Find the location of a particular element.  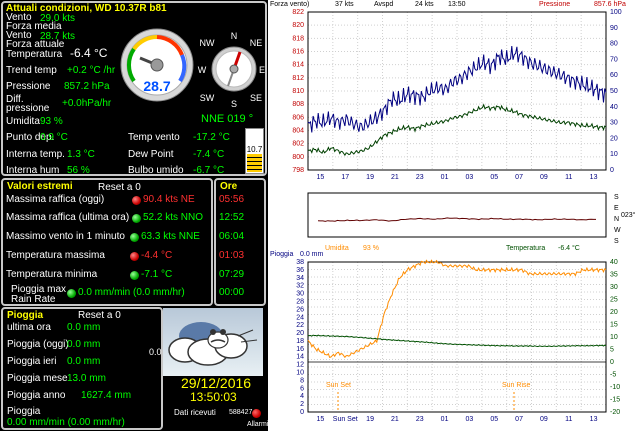

chart3-ytick-left-9: 18 is located at coordinates (300, 341).